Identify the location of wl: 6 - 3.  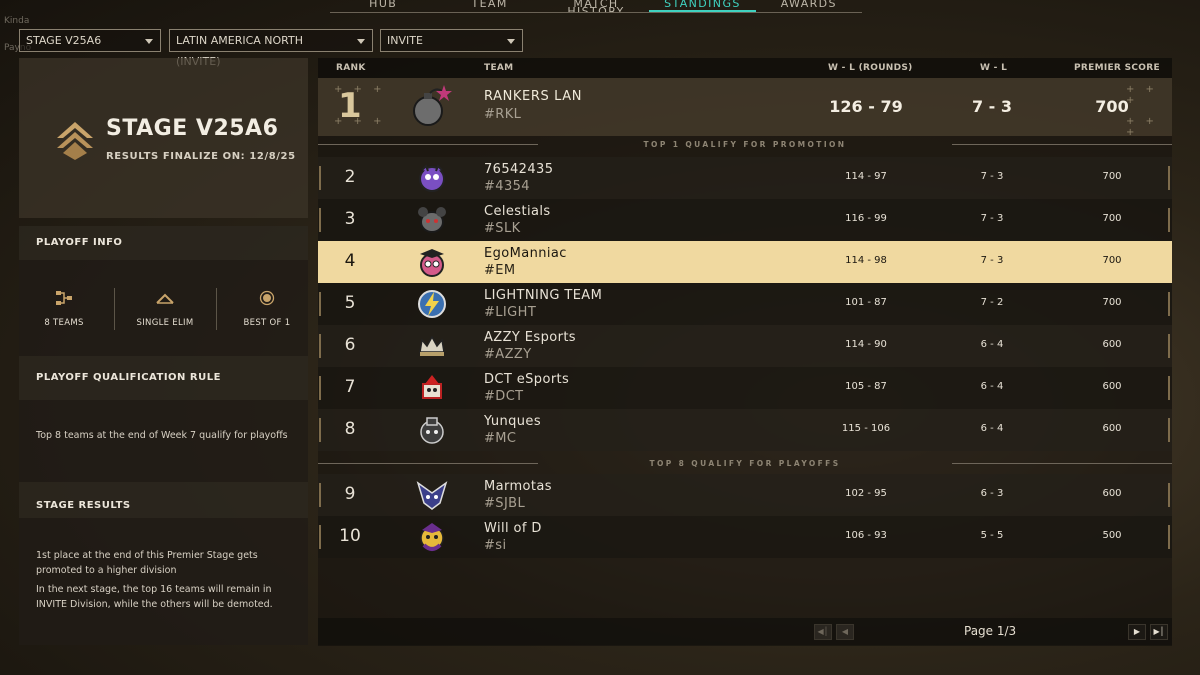
(992, 493).